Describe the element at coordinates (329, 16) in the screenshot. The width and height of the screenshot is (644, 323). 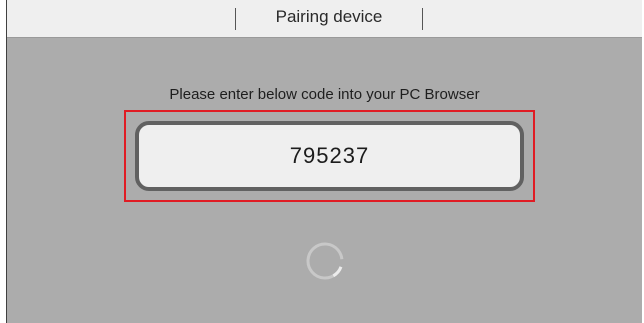
I see `page-title: Pairing device` at that location.